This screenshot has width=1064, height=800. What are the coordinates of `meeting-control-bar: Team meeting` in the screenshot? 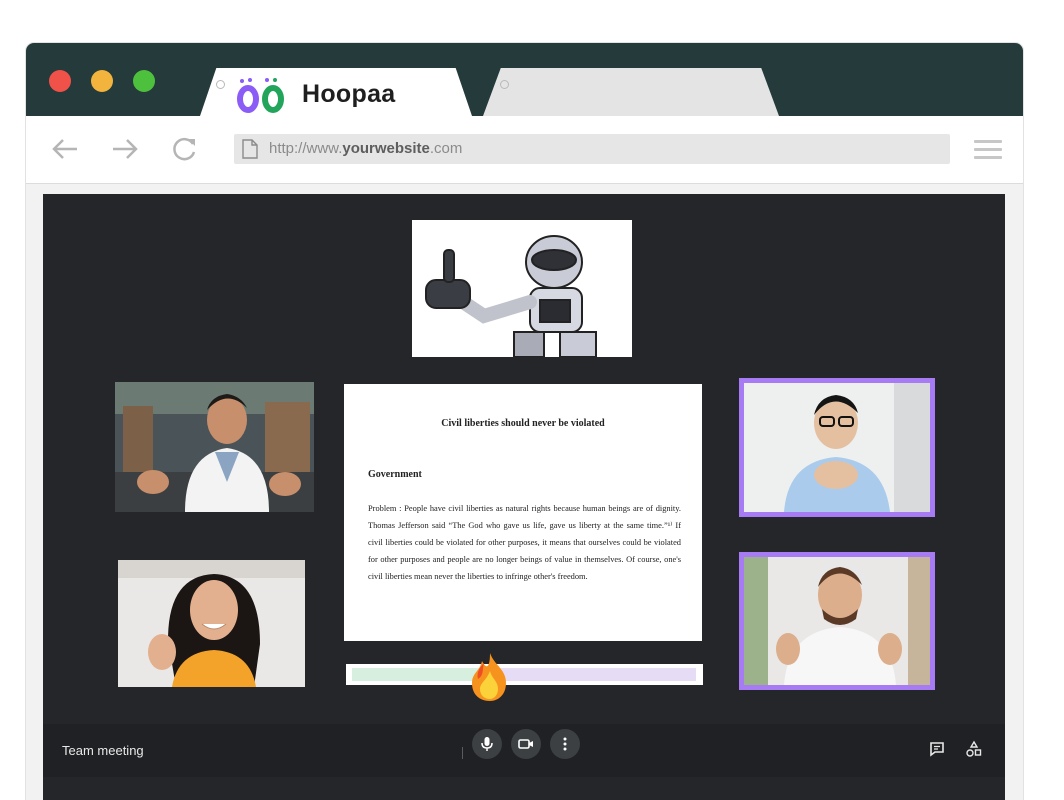 It's located at (524, 750).